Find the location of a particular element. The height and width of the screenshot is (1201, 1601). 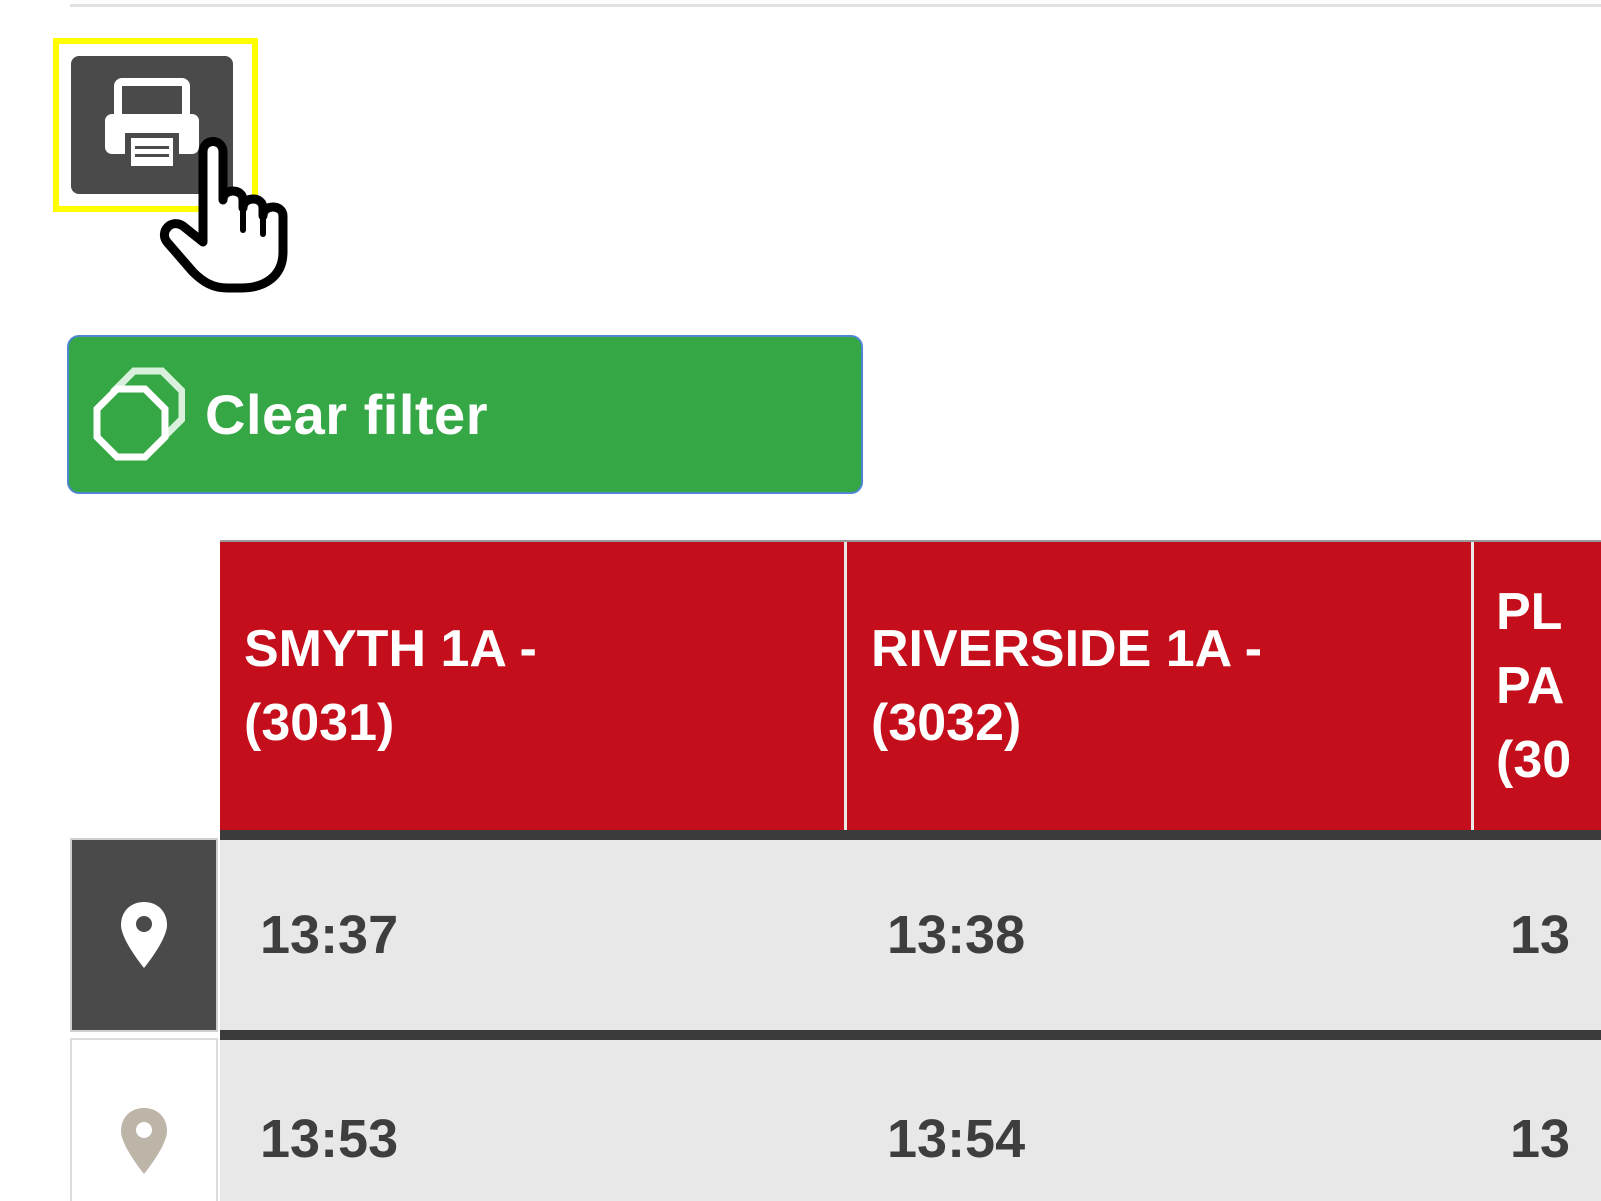

clear-filter-label: Clear filter is located at coordinates (346, 414).